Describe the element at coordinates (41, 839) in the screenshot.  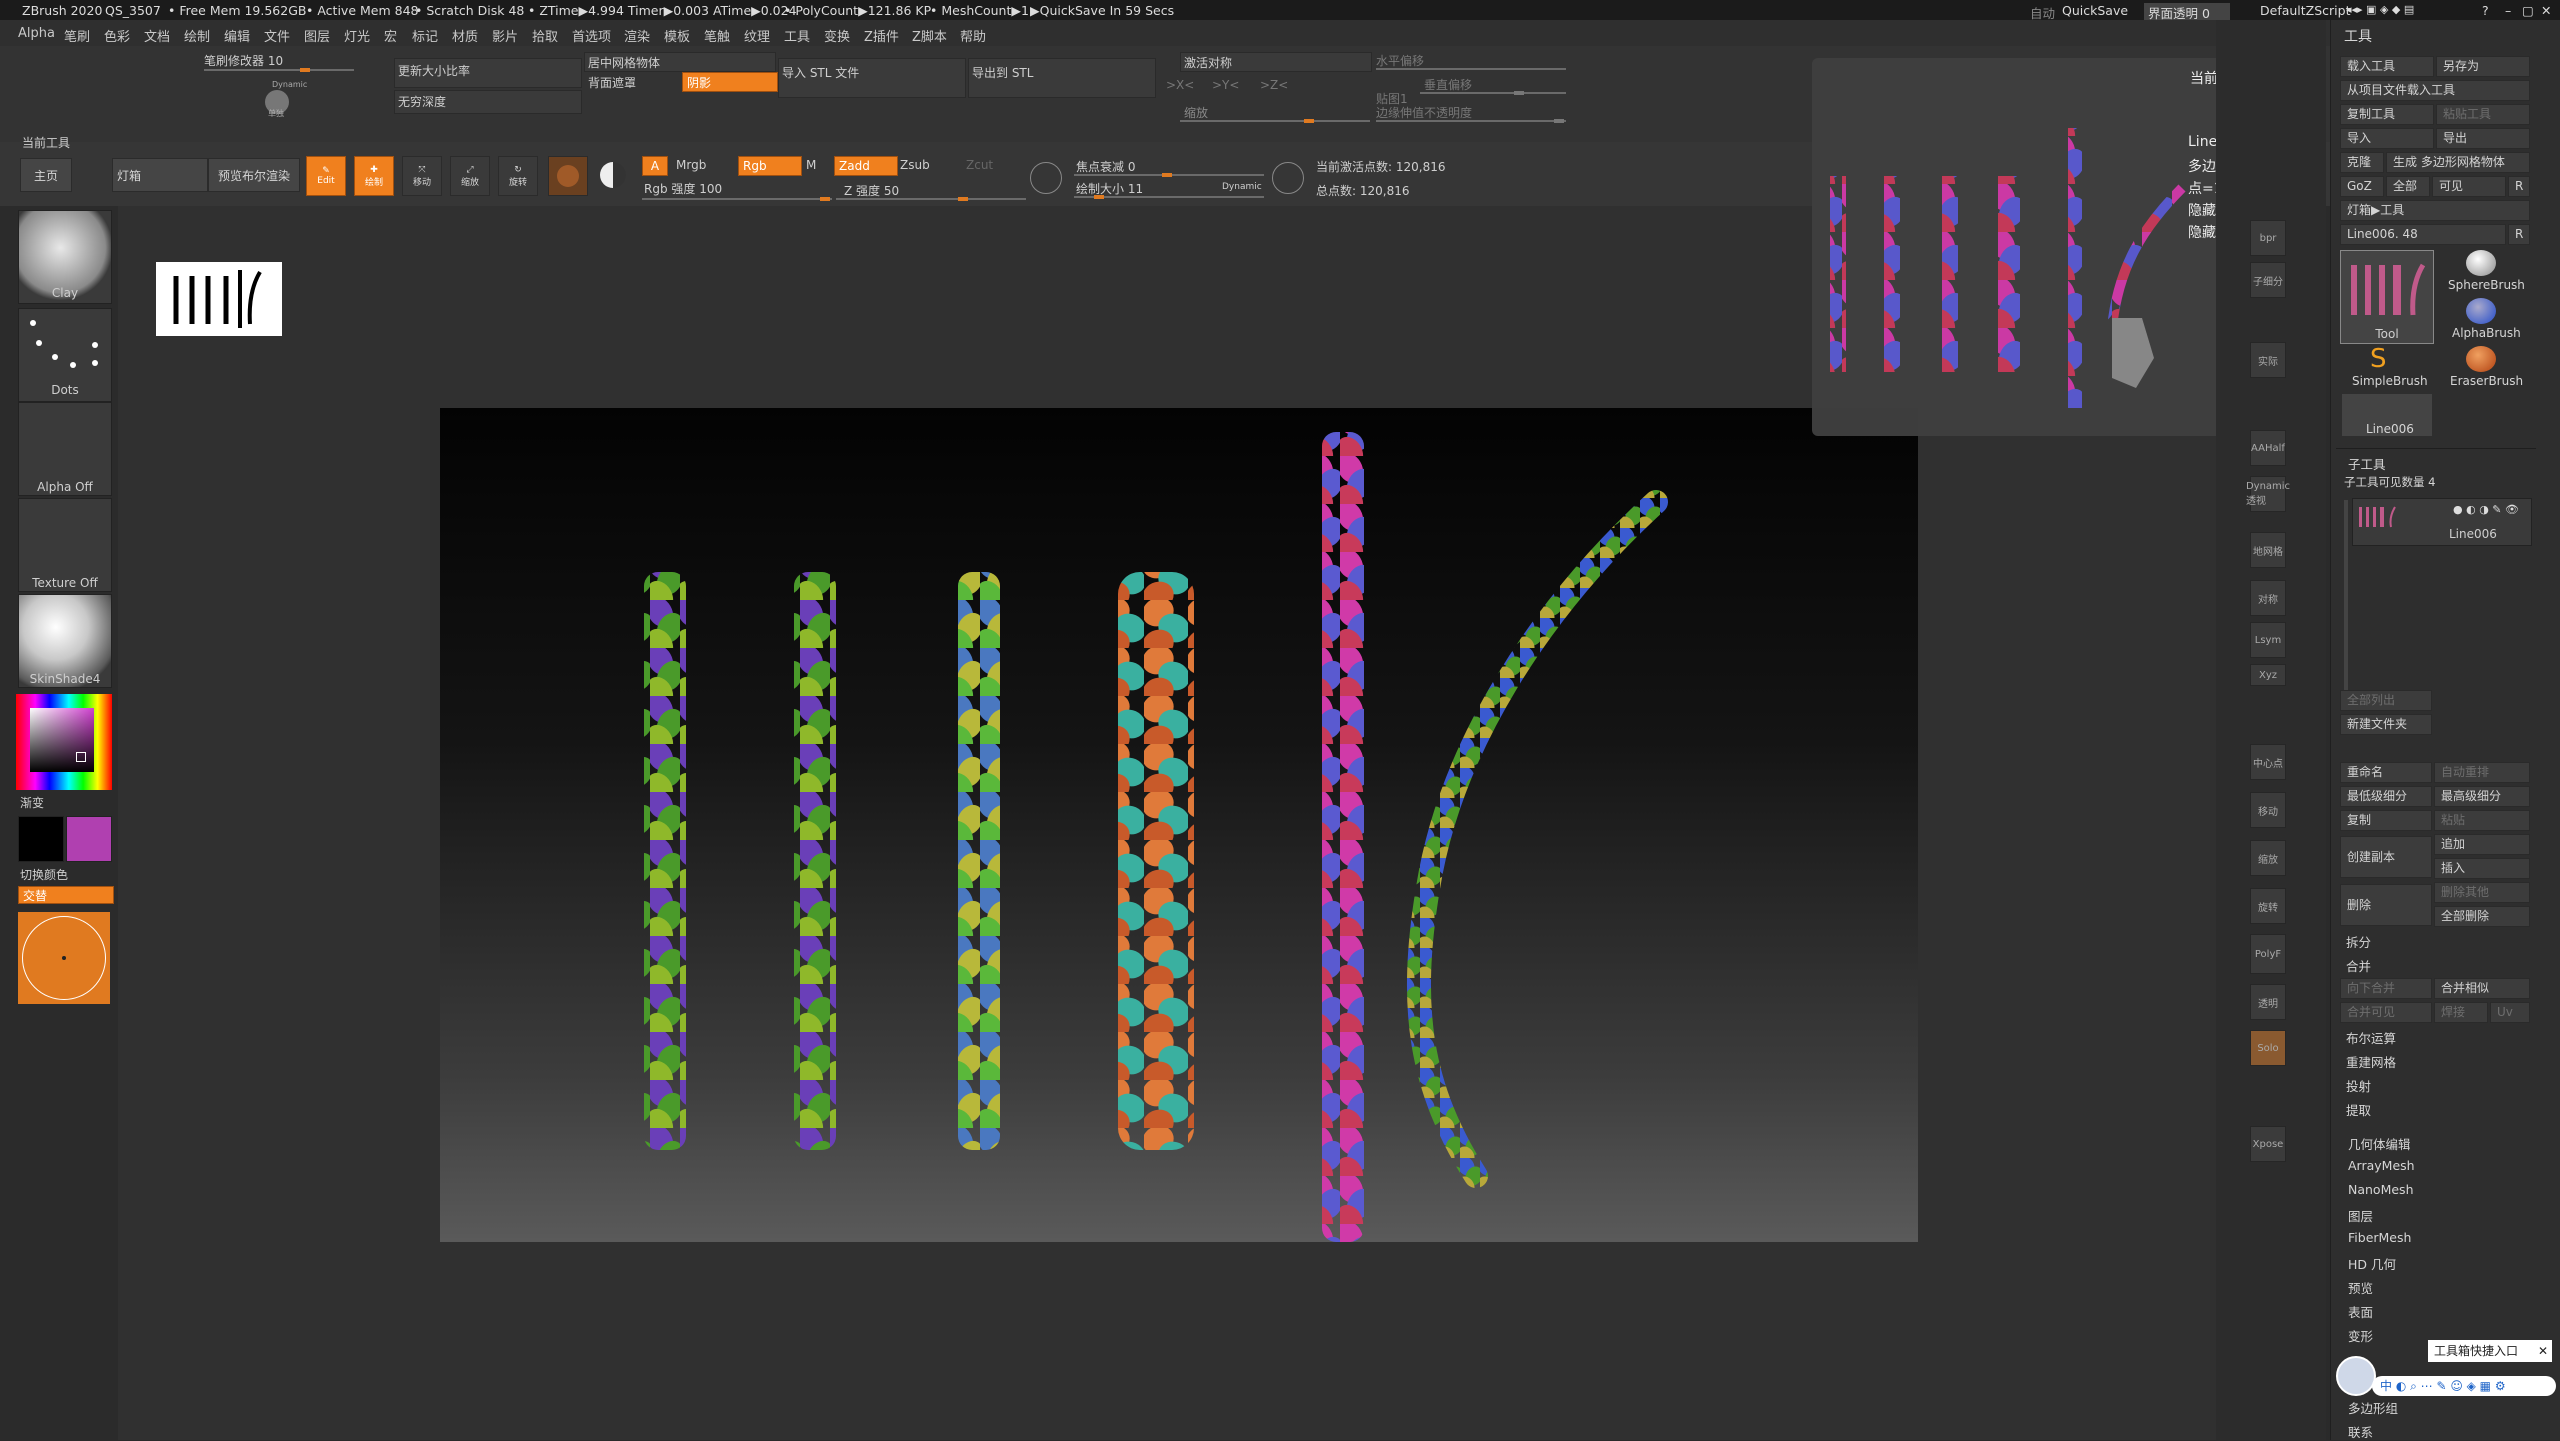
I see `main-color-swatch` at that location.